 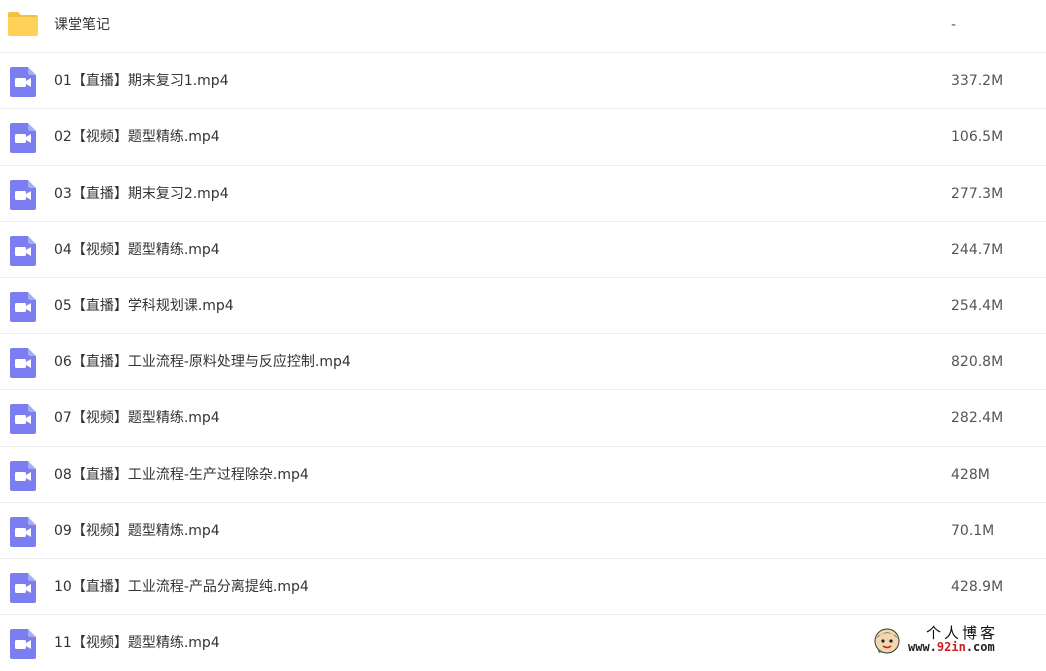 What do you see at coordinates (977, 362) in the screenshot?
I see `file-size: 820.8M` at bounding box center [977, 362].